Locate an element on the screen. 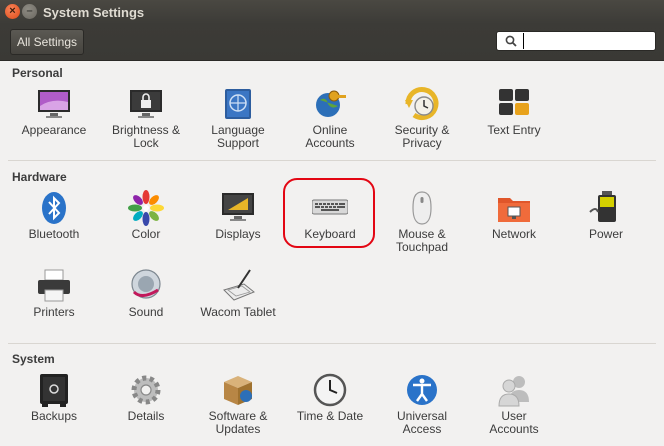  item-label: Color is located at coordinates (146, 234).